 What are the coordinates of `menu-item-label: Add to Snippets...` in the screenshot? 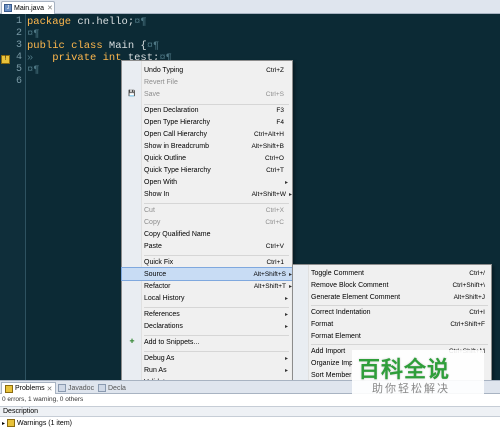 It's located at (172, 342).